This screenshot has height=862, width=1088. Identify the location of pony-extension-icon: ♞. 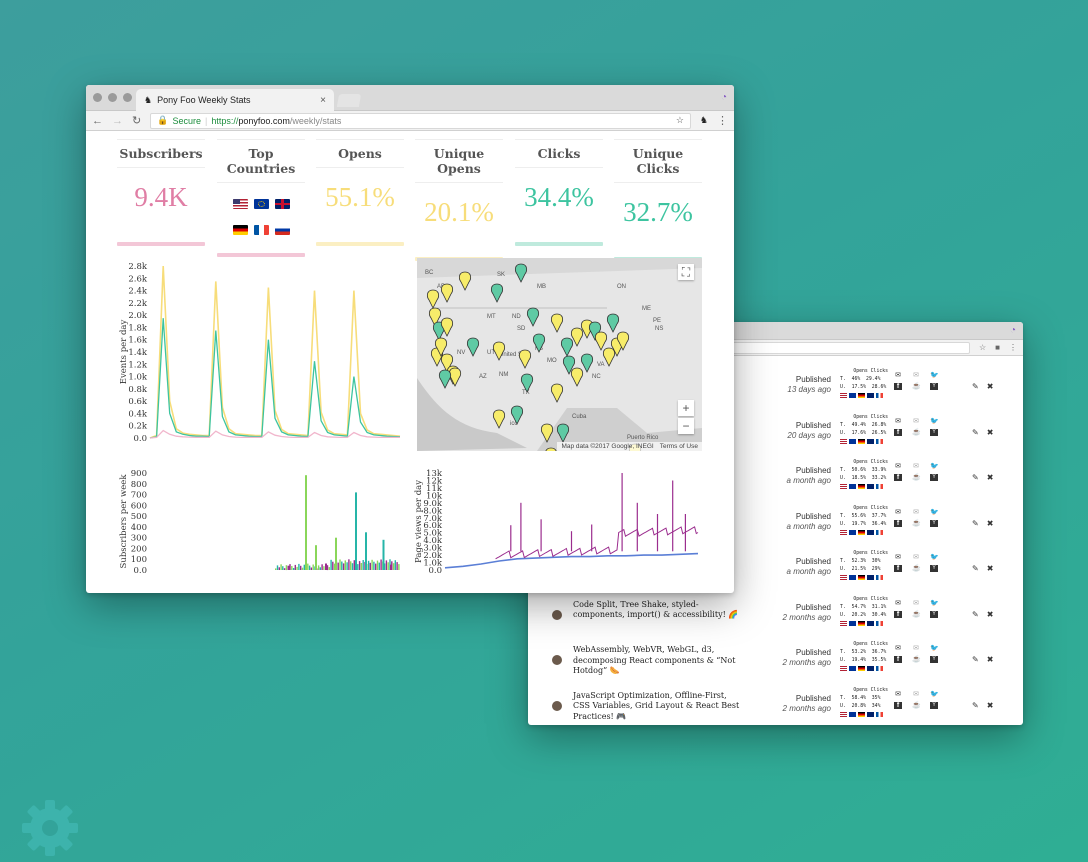
(704, 120).